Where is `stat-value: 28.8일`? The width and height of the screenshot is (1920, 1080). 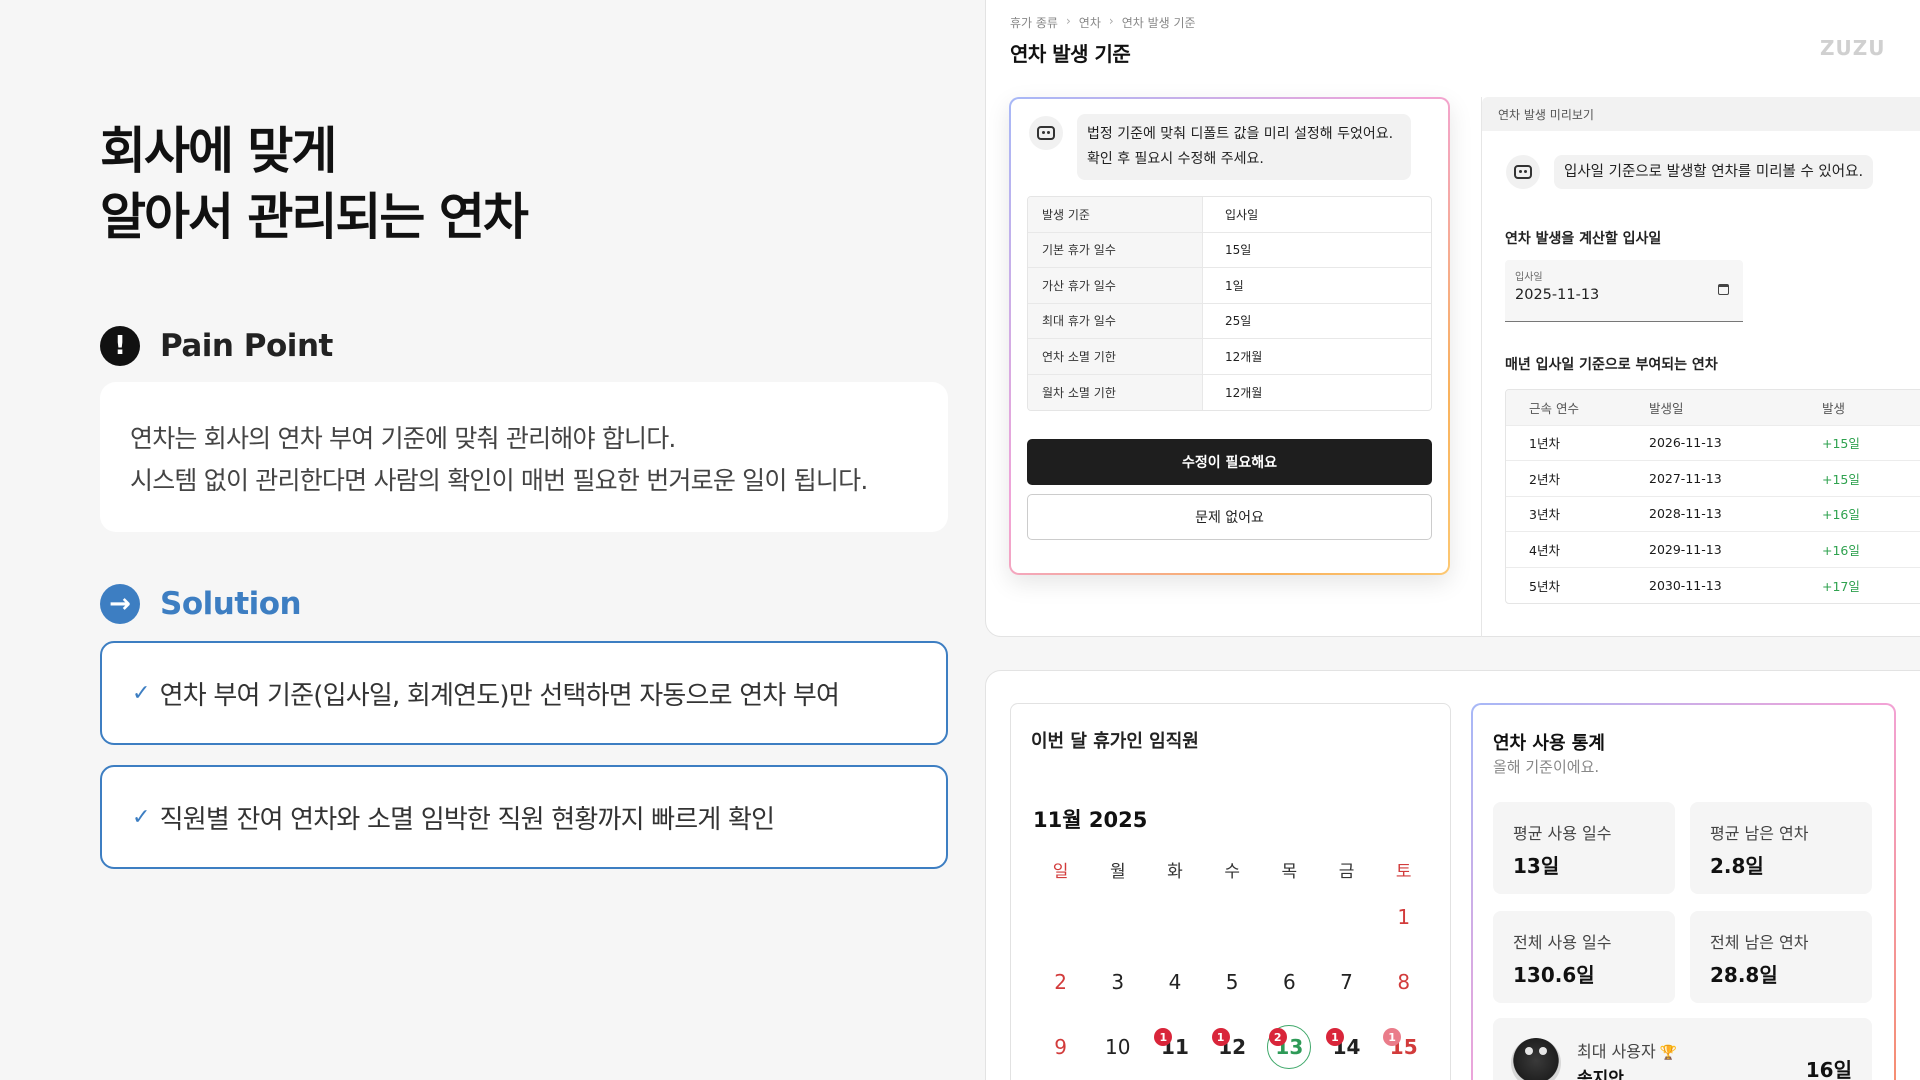 stat-value: 28.8일 is located at coordinates (1744, 975).